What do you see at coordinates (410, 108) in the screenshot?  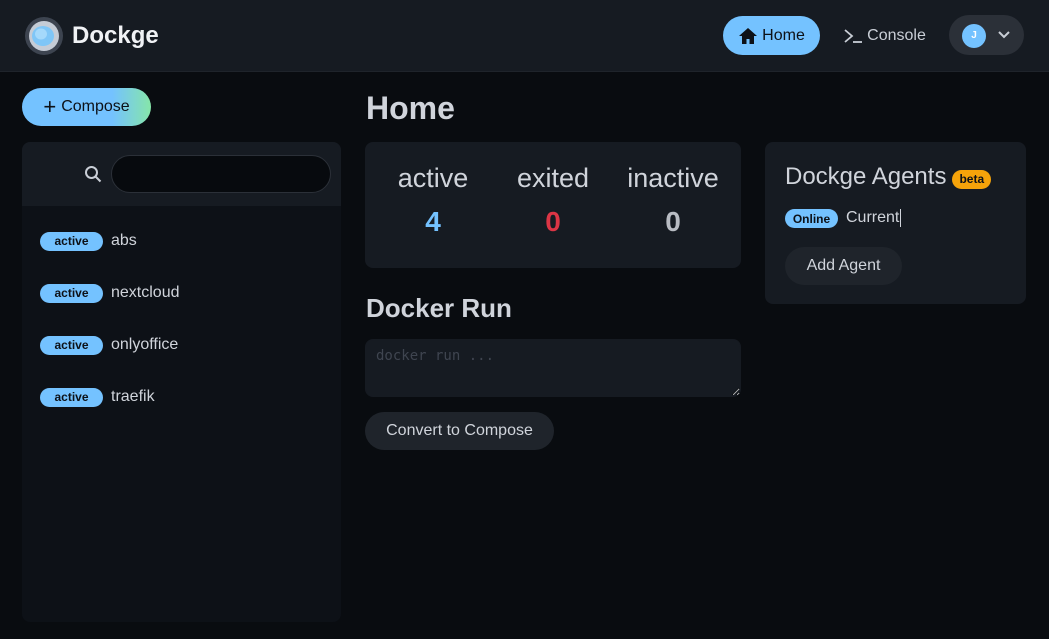 I see `page-title: Home` at bounding box center [410, 108].